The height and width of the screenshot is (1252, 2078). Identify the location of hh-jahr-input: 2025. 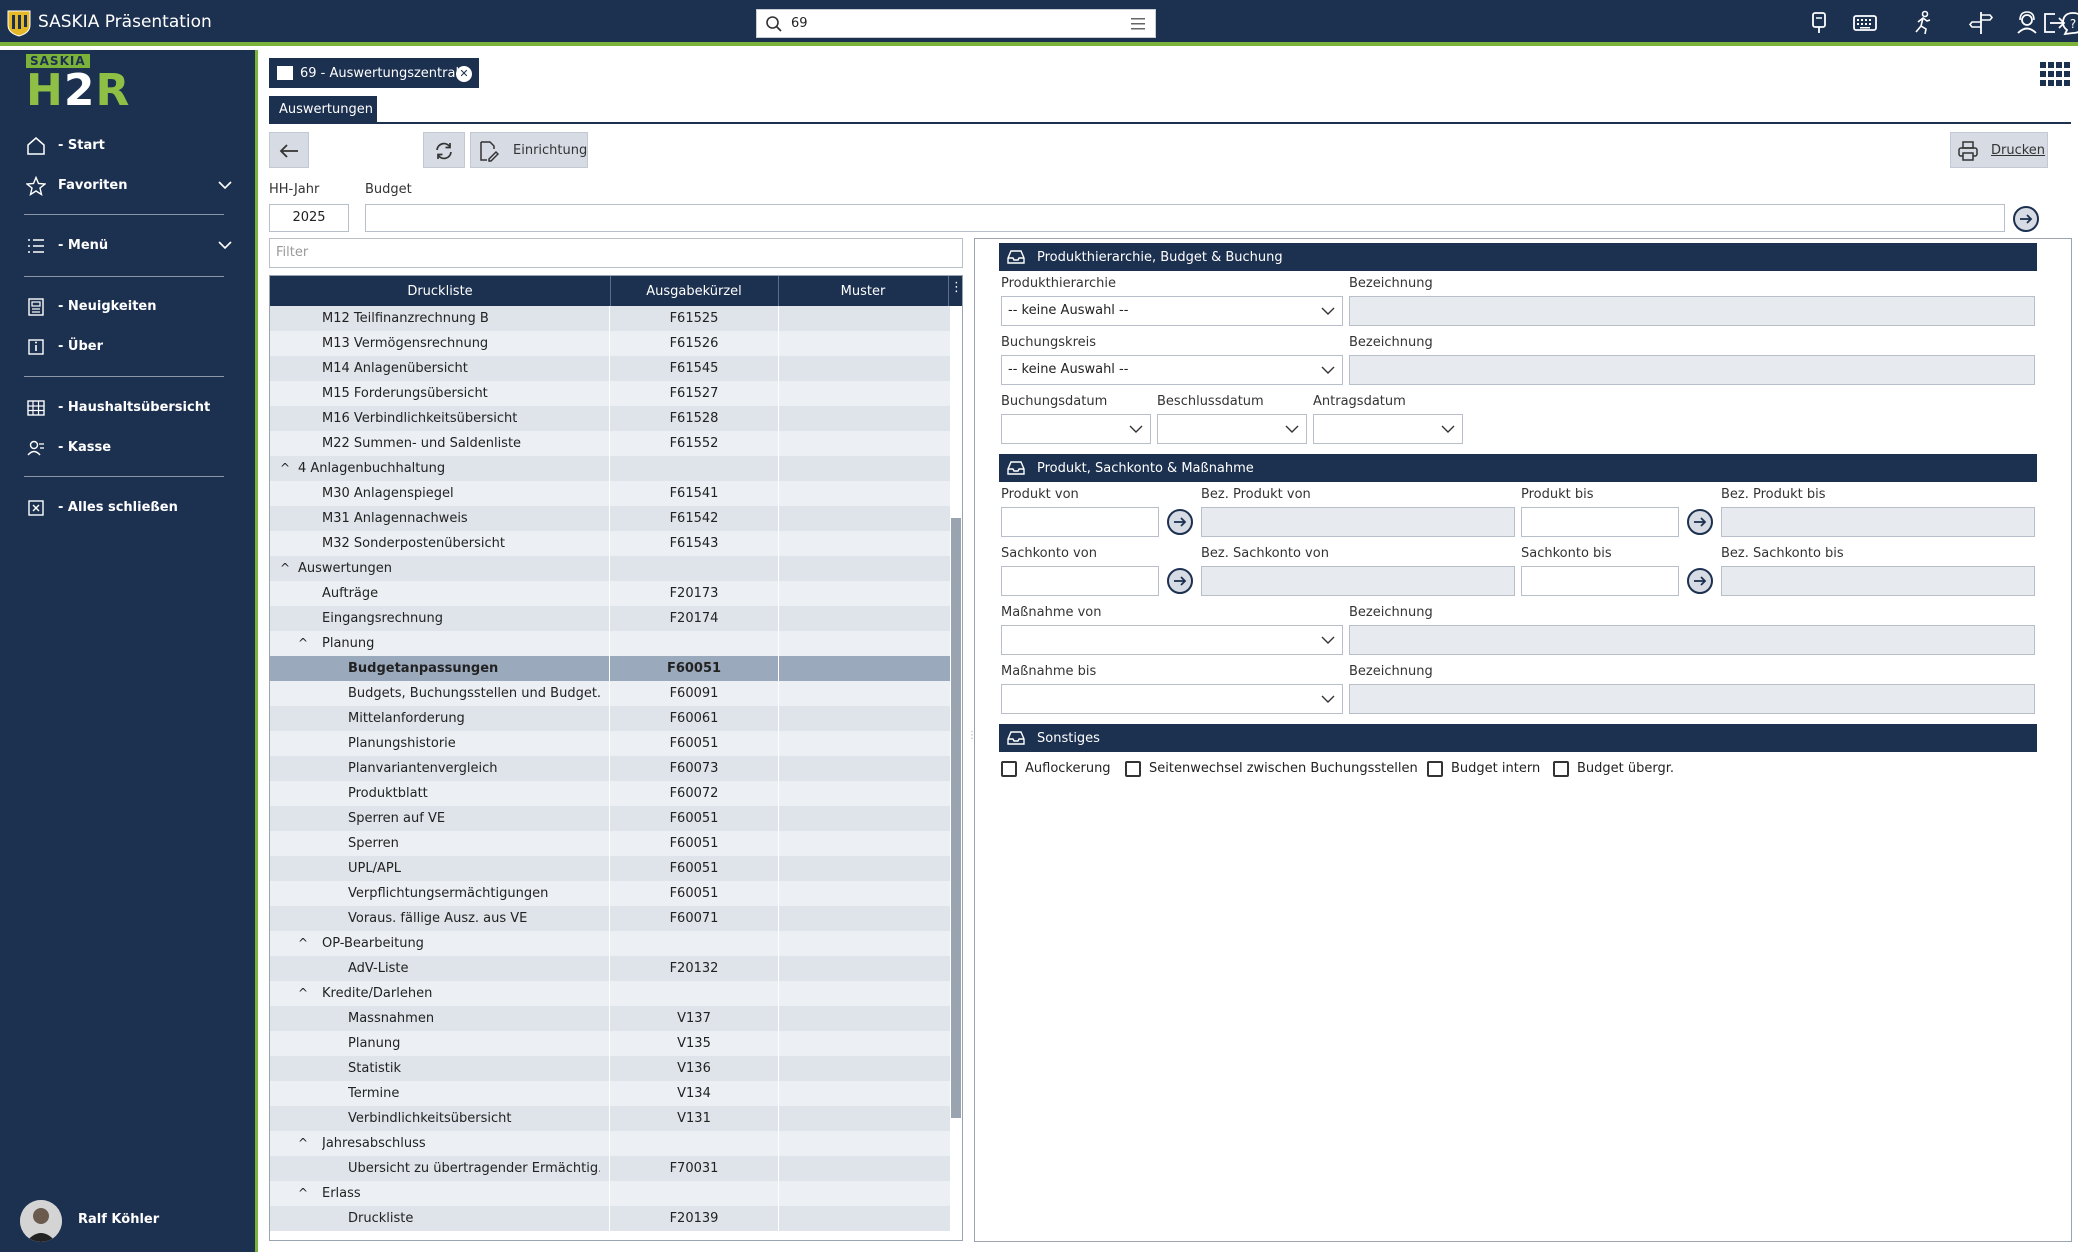
(309, 218).